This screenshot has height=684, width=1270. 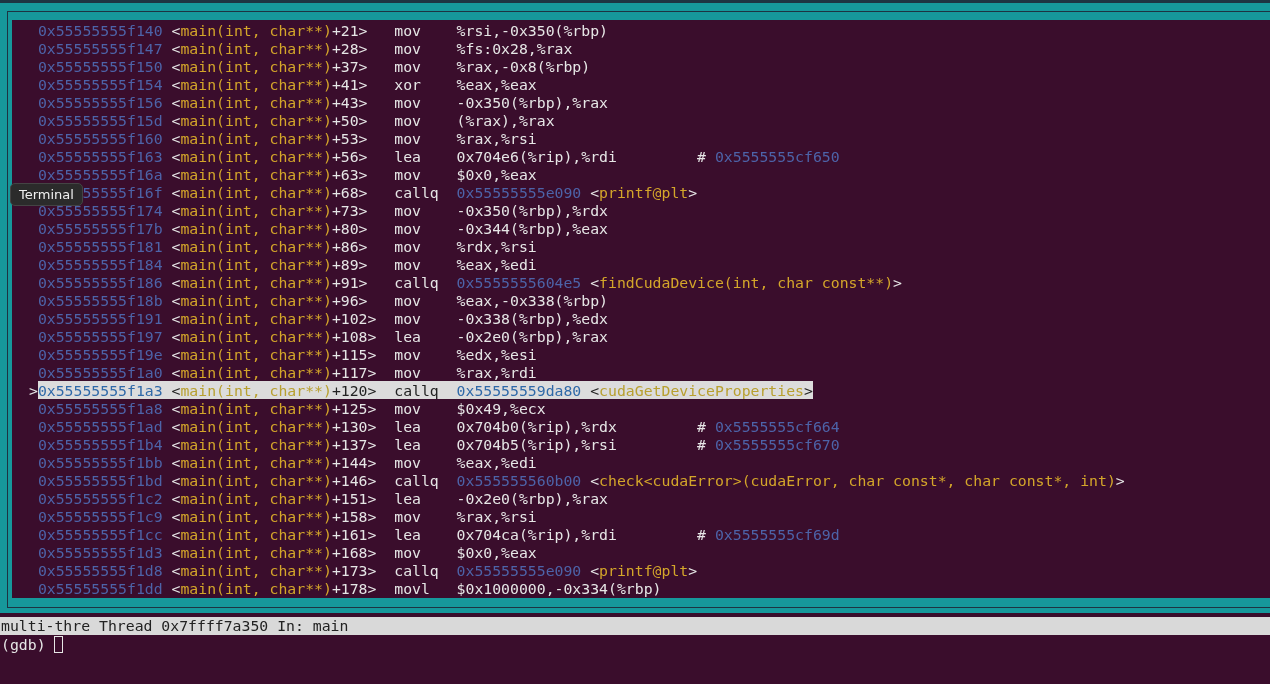 I want to click on asm-line: 0x55555555f16a <main(int, char**)+63> mov $0x0,%eax, so click(x=367, y=174).